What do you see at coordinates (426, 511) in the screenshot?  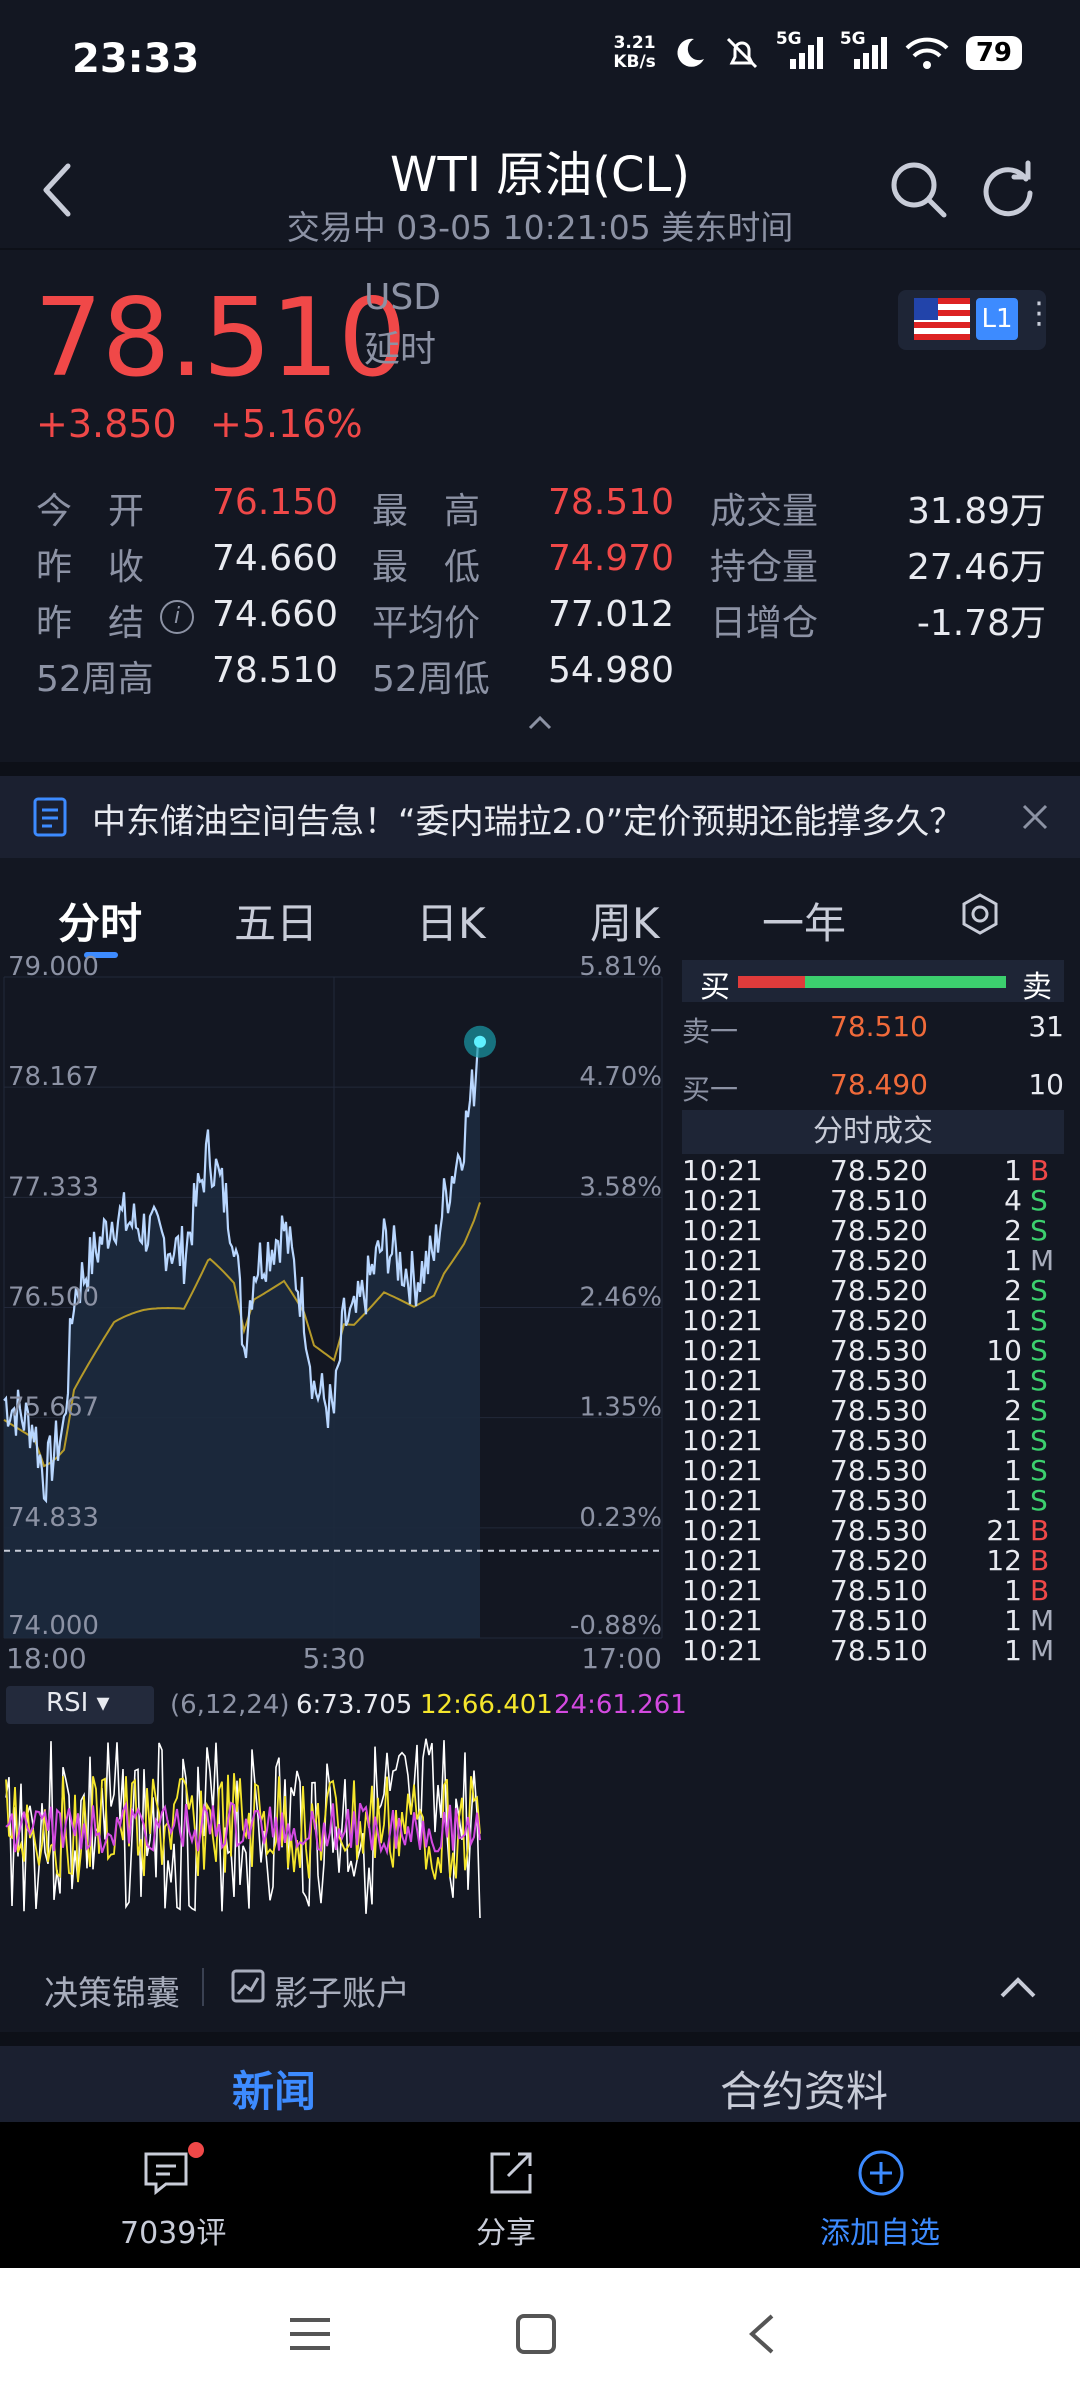 I see `stat-label: 最 高` at bounding box center [426, 511].